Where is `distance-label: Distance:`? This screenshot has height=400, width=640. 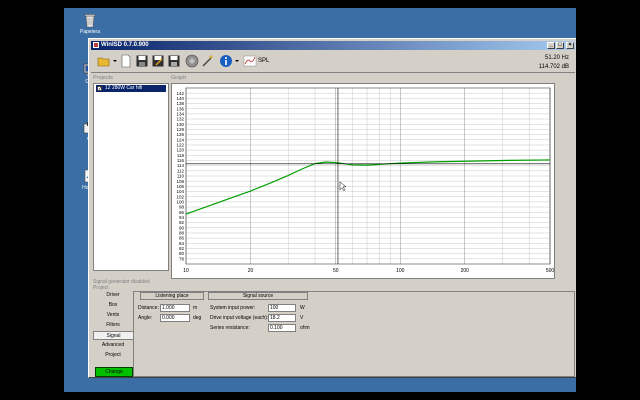
distance-label: Distance: is located at coordinates (148, 308).